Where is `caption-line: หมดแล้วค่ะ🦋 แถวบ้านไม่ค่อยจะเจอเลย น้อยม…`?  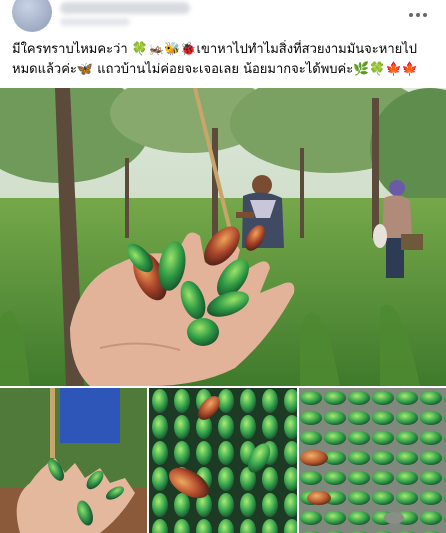 caption-line: หมดแล้วค่ะ🦋 แถวบ้านไม่ค่อยจะเจอเลย น้อยม… is located at coordinates (215, 69).